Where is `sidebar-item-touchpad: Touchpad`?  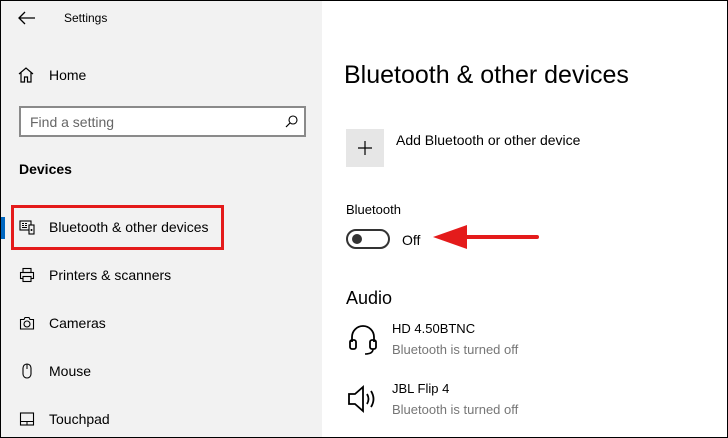
sidebar-item-touchpad: Touchpad is located at coordinates (161, 418).